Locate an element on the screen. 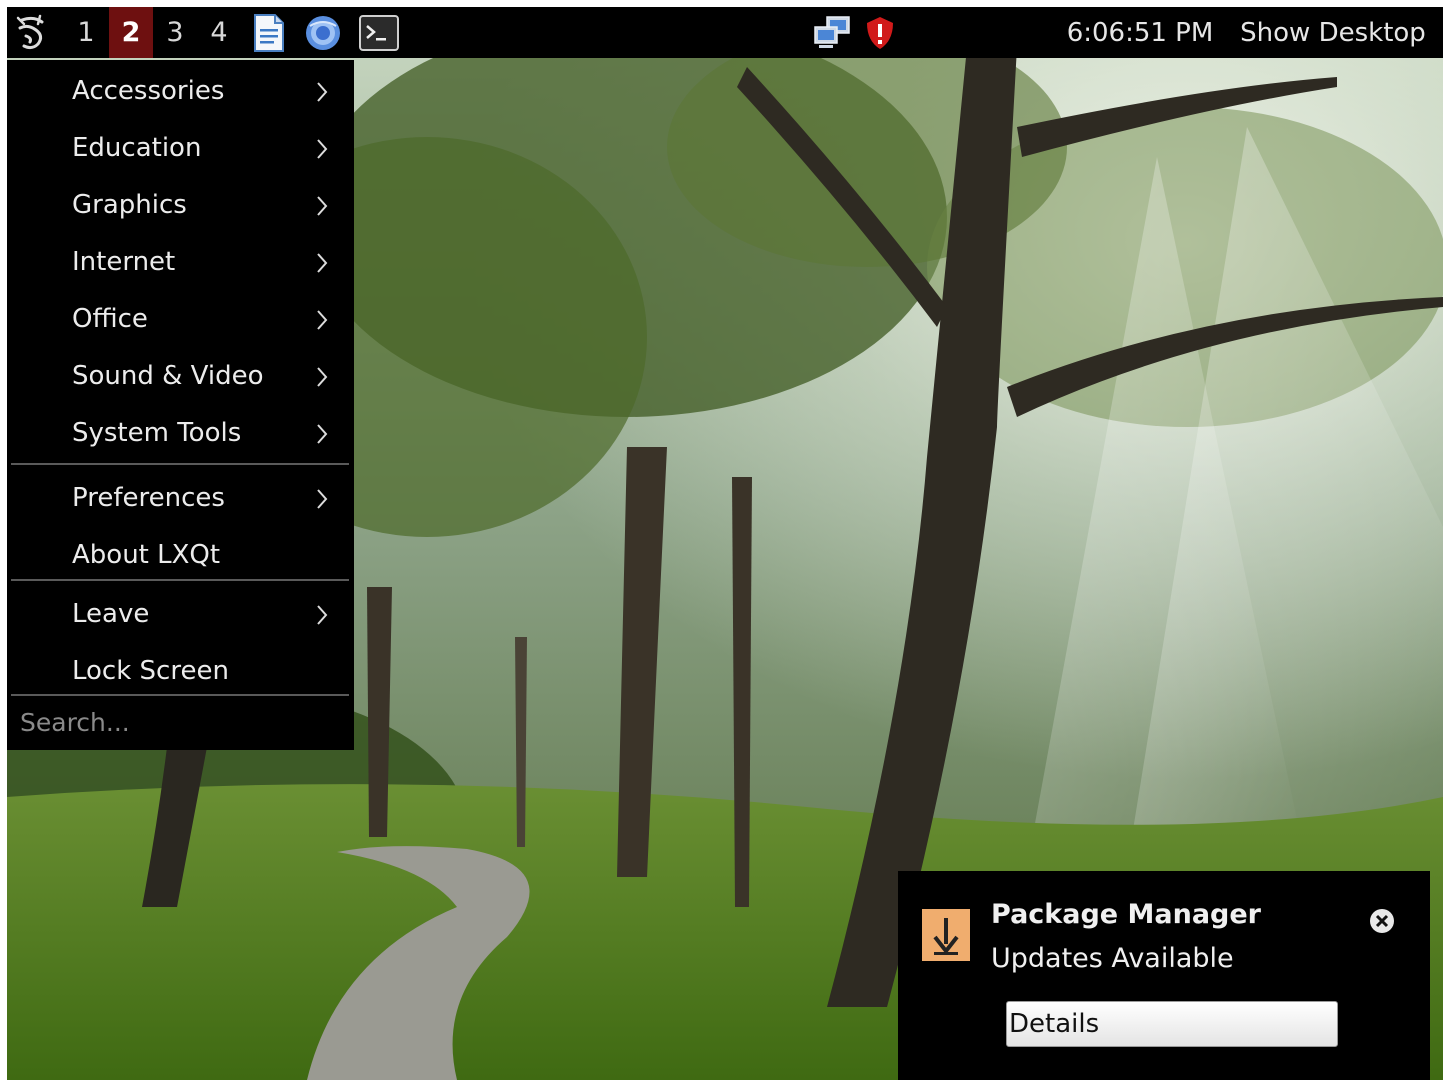 Image resolution: width=1449 pixels, height=1081 pixels. close-icon is located at coordinates (1382, 921).